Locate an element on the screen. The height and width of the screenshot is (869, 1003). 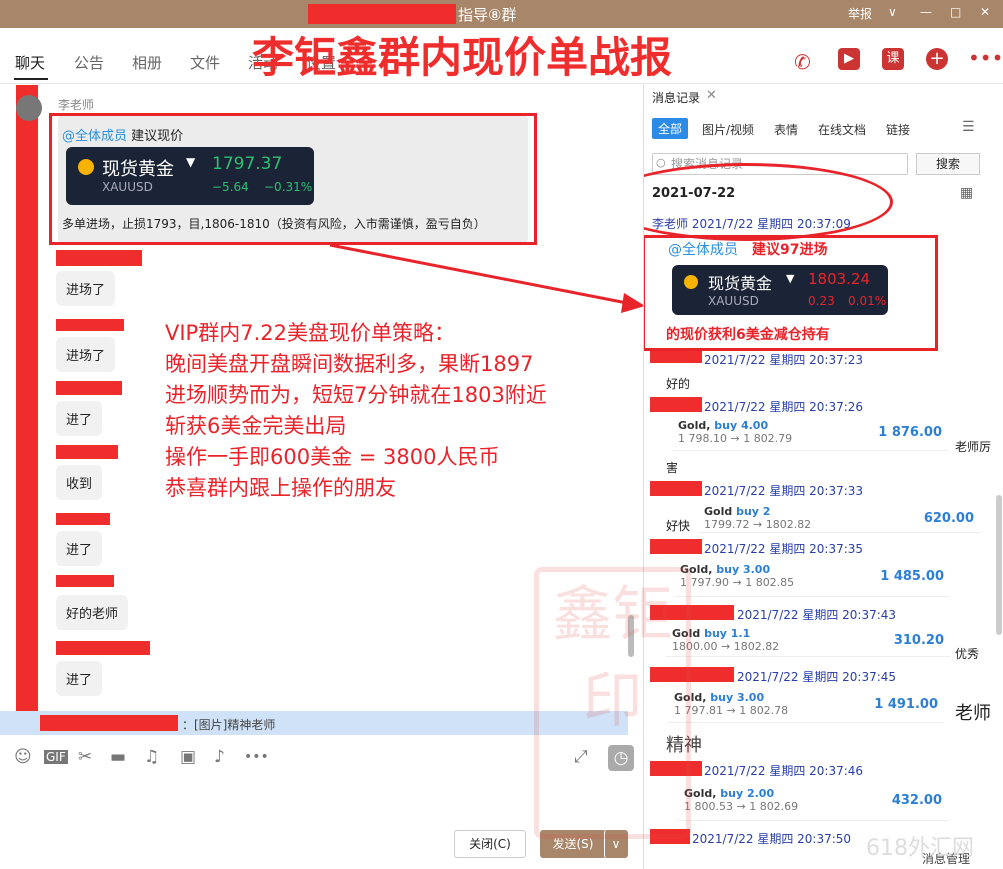
record-text: 老师 is located at coordinates (973, 713).